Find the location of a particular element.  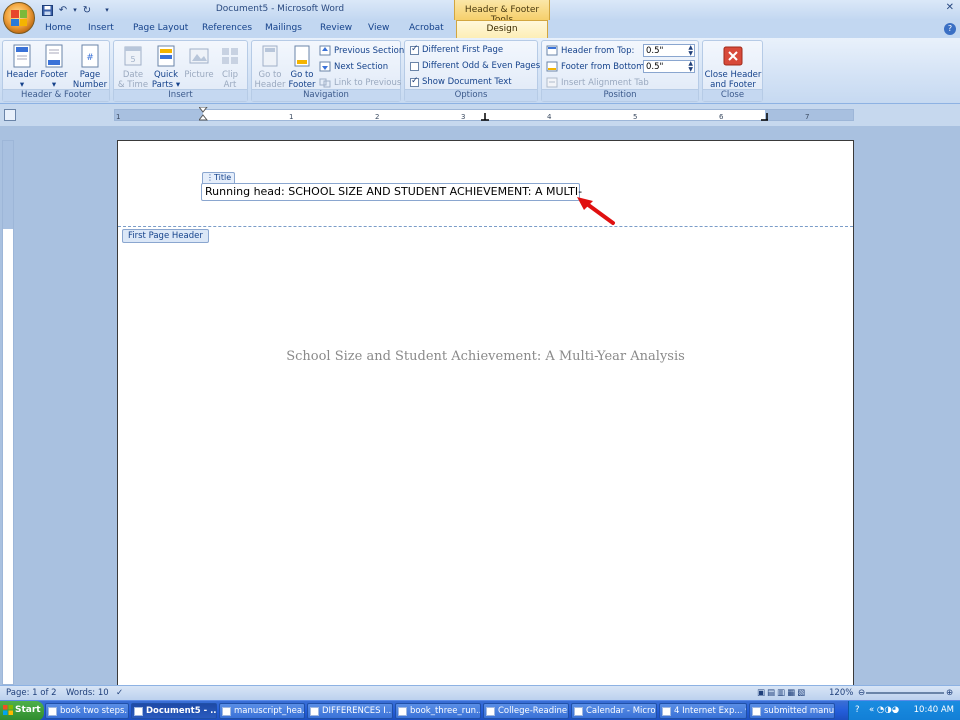

tab-selector is located at coordinates (10, 115).